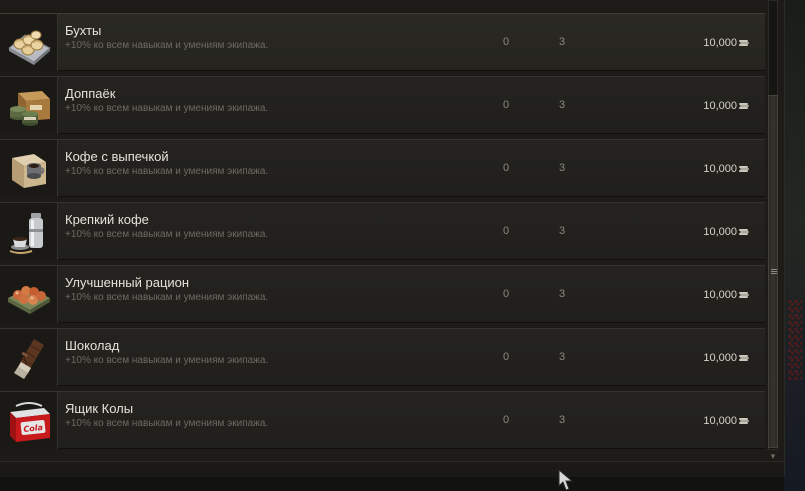  I want to click on rolls-tray-icon, so click(29, 42).